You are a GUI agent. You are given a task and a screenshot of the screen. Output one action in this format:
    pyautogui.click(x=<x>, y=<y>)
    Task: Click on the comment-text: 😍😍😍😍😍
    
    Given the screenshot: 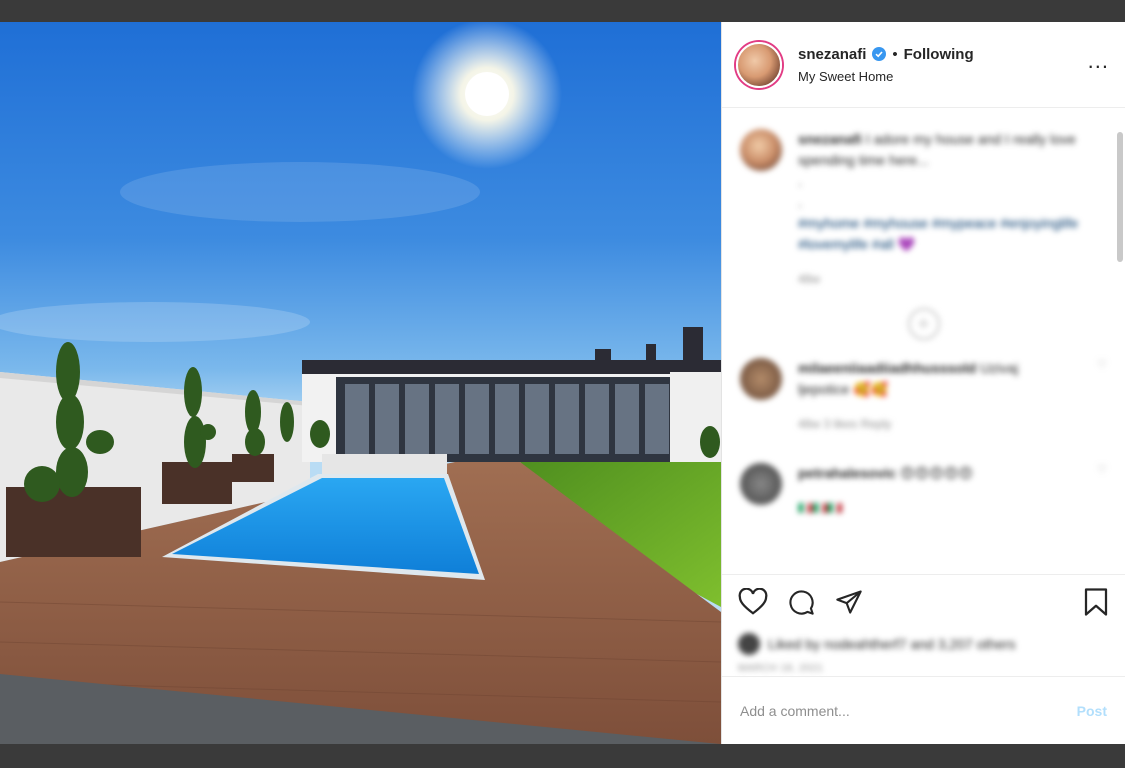 What is the action you would take?
    pyautogui.click(x=936, y=473)
    